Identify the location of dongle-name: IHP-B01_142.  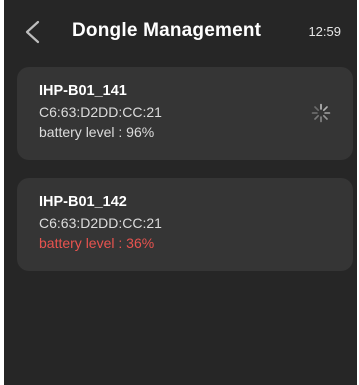
(83, 202).